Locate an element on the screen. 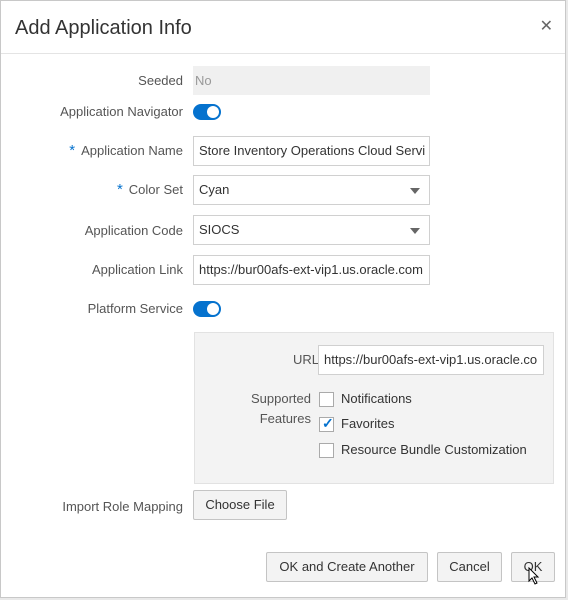 The width and height of the screenshot is (568, 600). platform-service-toggle is located at coordinates (207, 309).